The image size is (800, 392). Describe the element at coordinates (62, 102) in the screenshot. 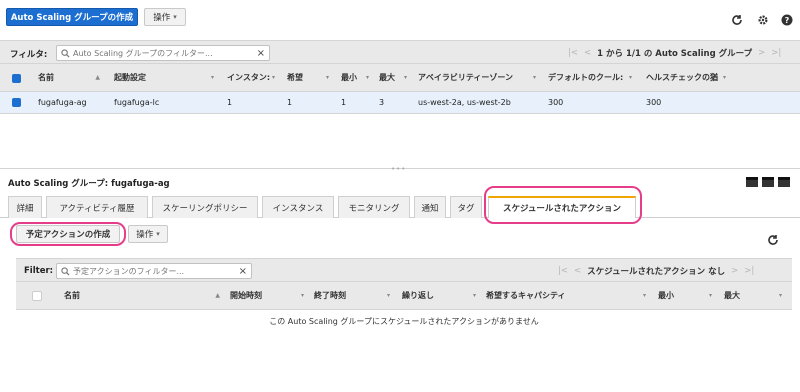

I see `cell-name: fugafuga-ag` at that location.